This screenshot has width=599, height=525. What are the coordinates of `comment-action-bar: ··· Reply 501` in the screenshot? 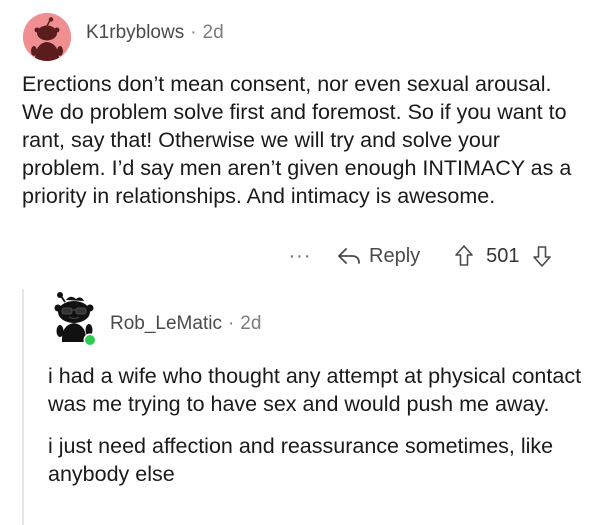 It's located at (418, 256).